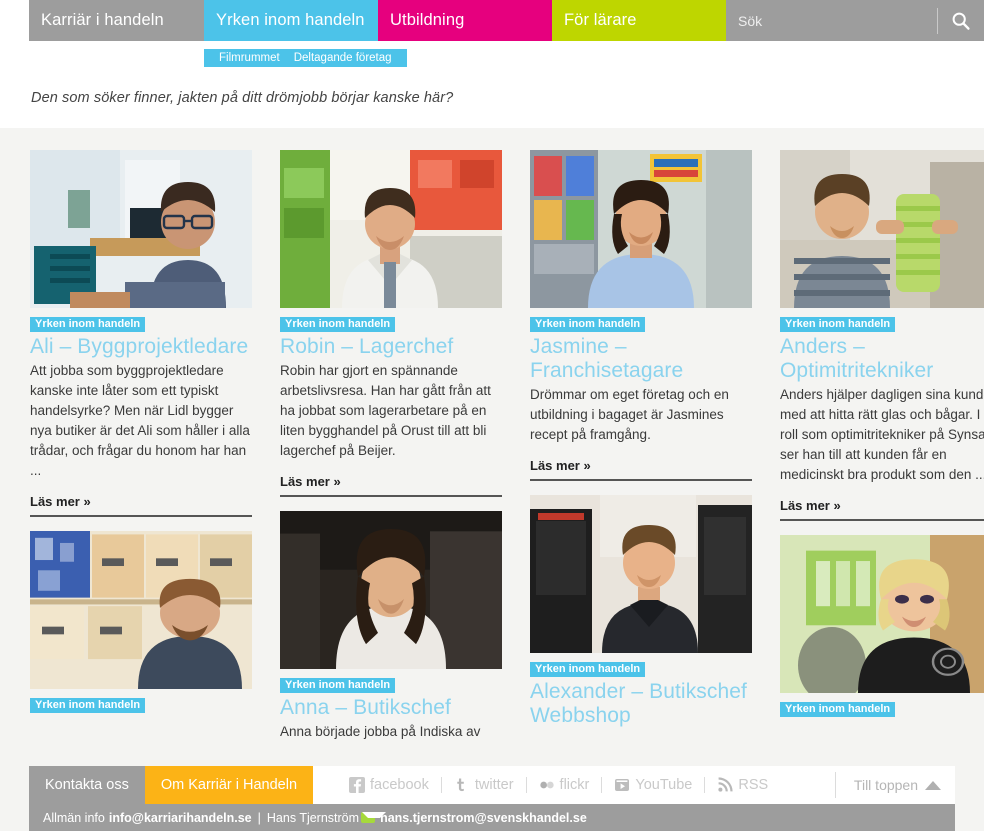 The image size is (984, 831). Describe the element at coordinates (338, 324) in the screenshot. I see `card-tag-robin: Yrken inom handeln` at that location.